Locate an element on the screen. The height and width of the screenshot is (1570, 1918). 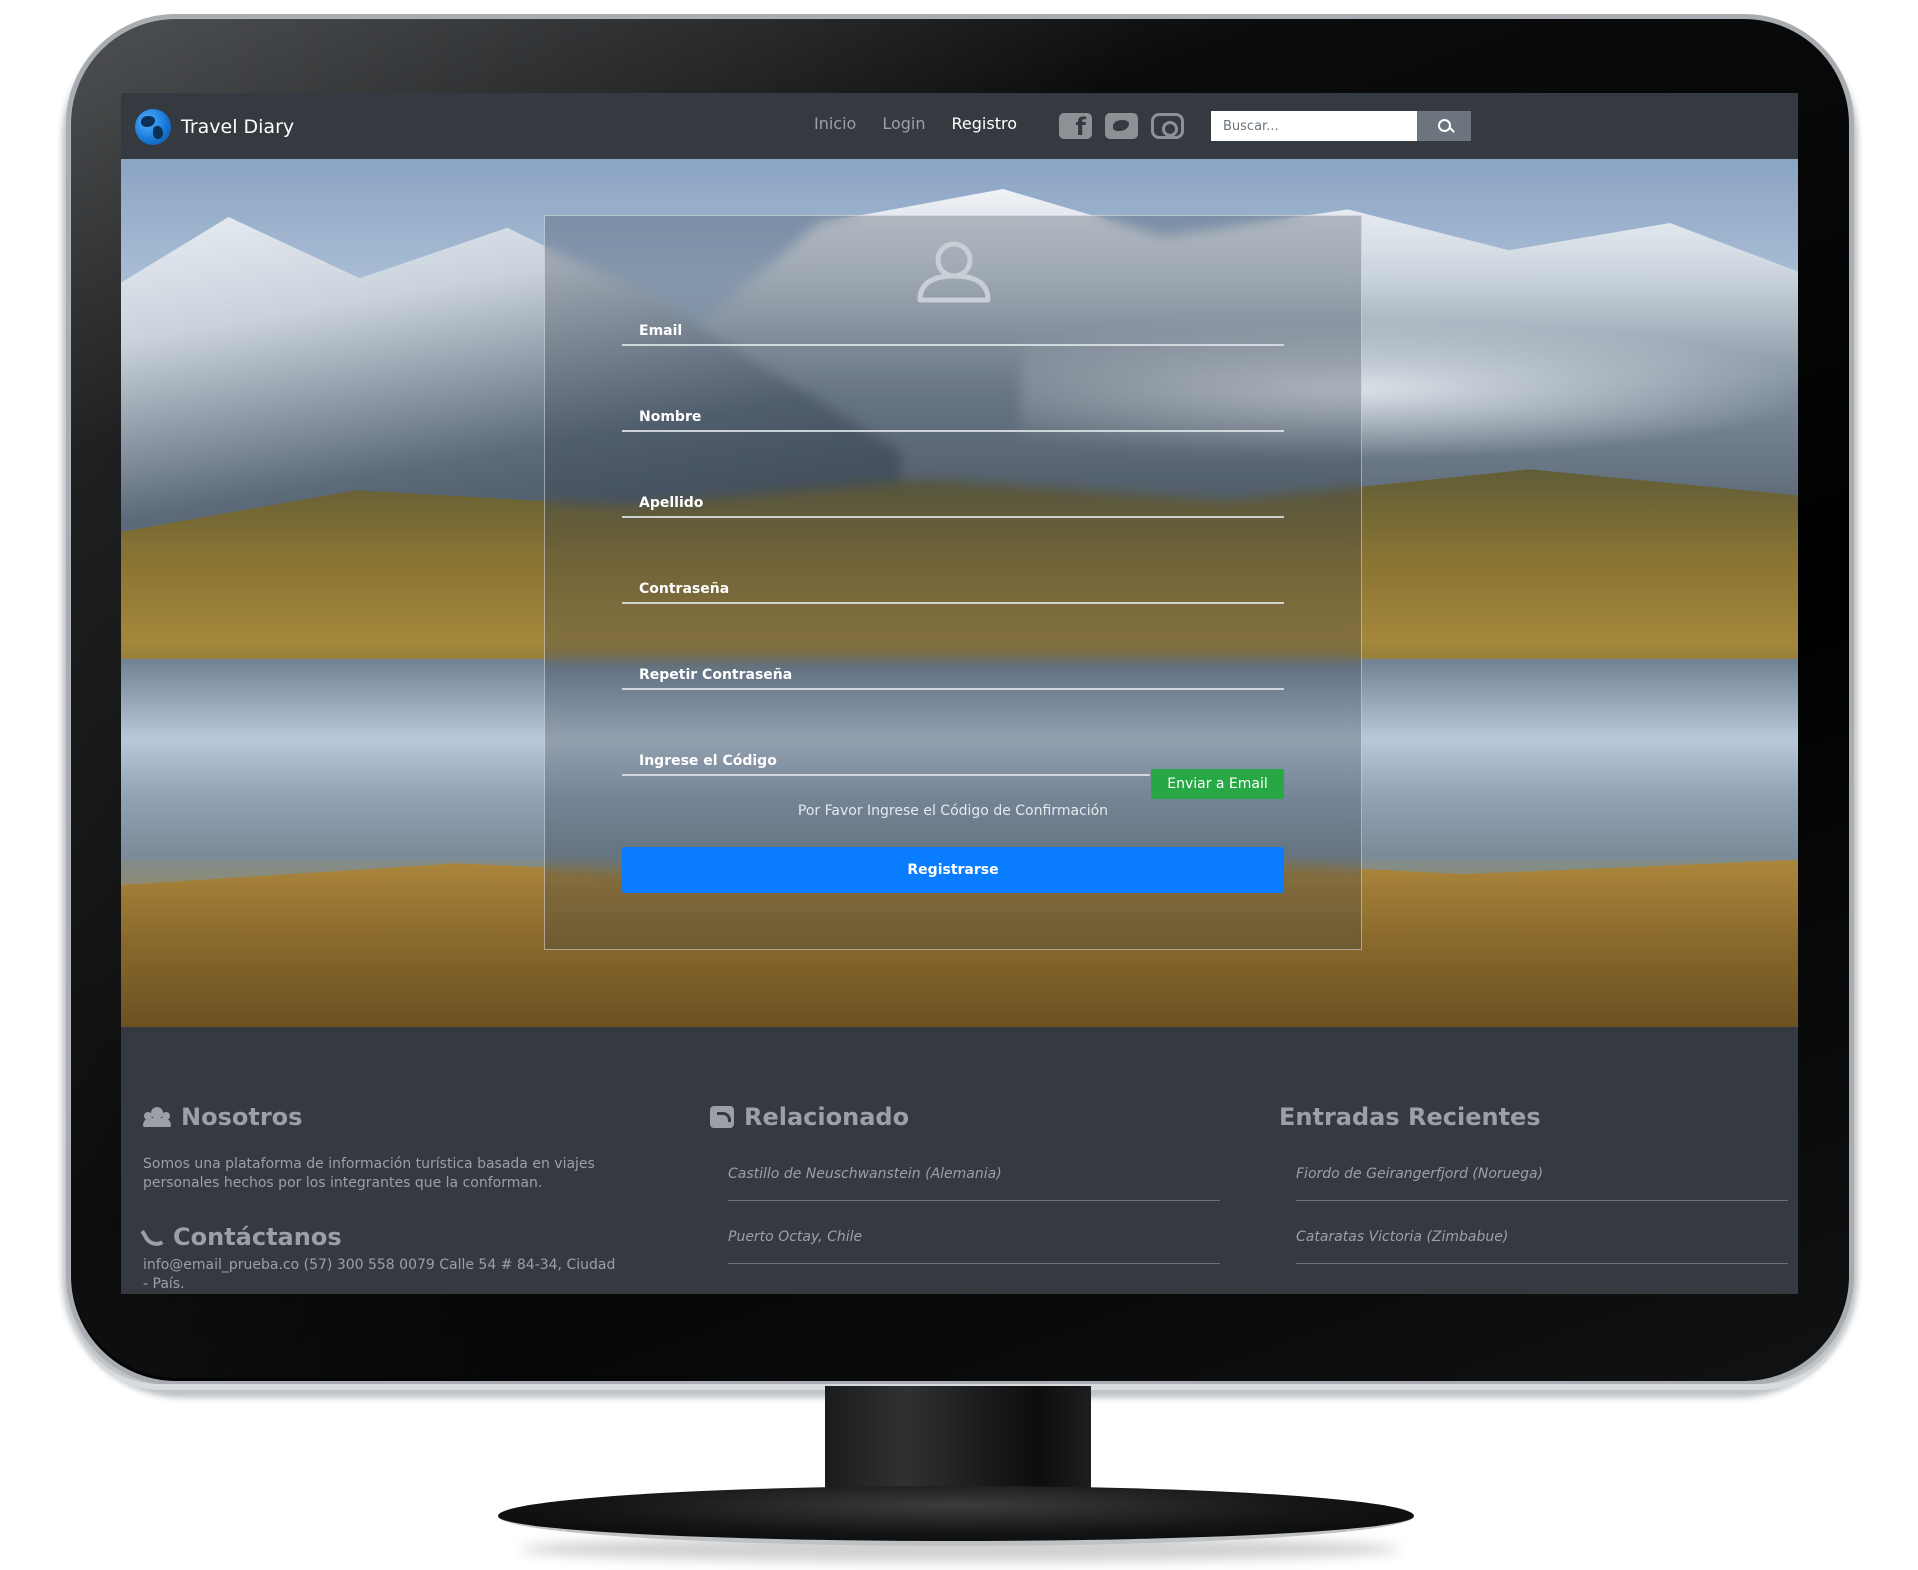
nombre-field: Nombre is located at coordinates (953, 409).